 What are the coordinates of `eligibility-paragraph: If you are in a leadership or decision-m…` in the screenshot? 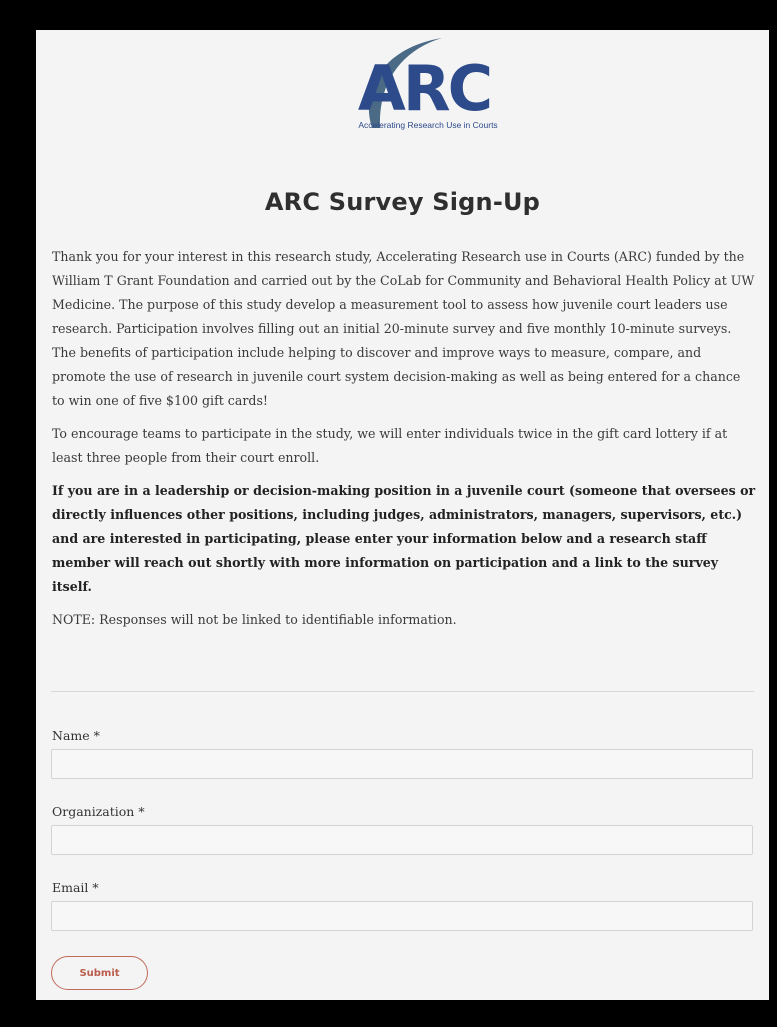 It's located at (404, 538).